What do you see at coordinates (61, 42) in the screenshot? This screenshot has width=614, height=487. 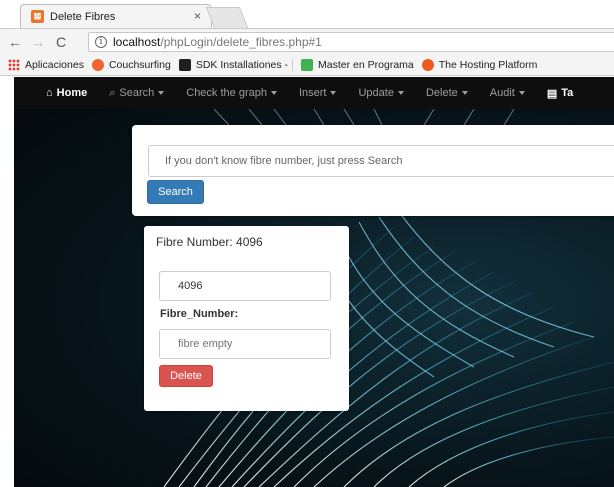 I see `reload-icon: C` at bounding box center [61, 42].